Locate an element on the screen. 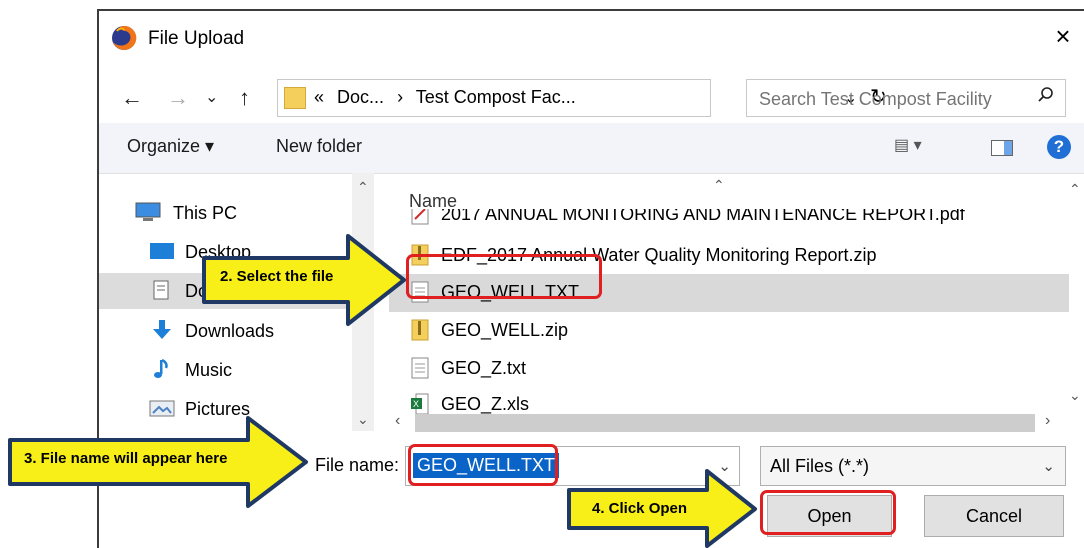  music-icon is located at coordinates (161, 368).